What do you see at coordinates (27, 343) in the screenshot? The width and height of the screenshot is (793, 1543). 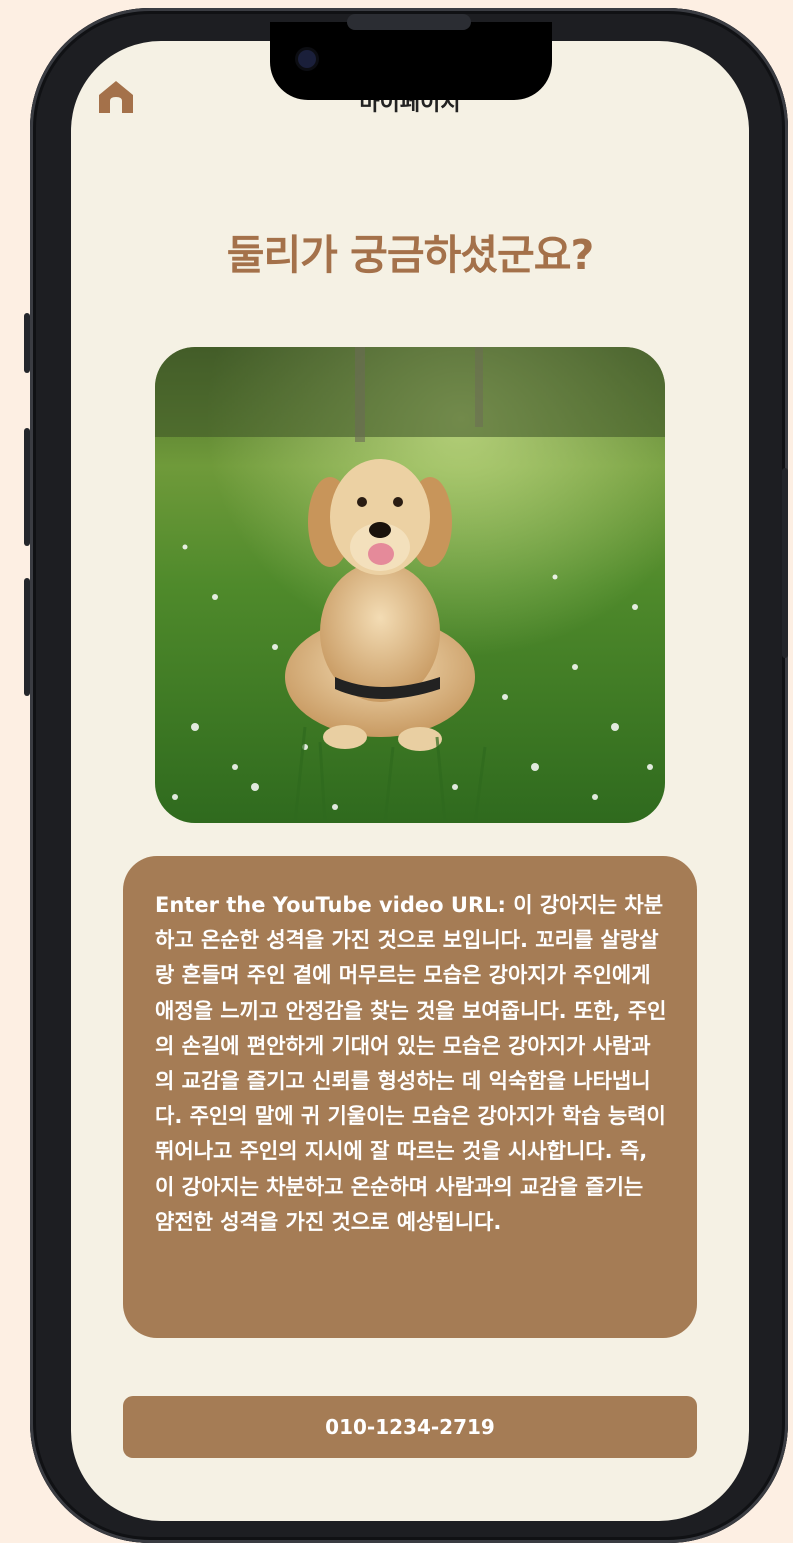 I see `silent-switch` at bounding box center [27, 343].